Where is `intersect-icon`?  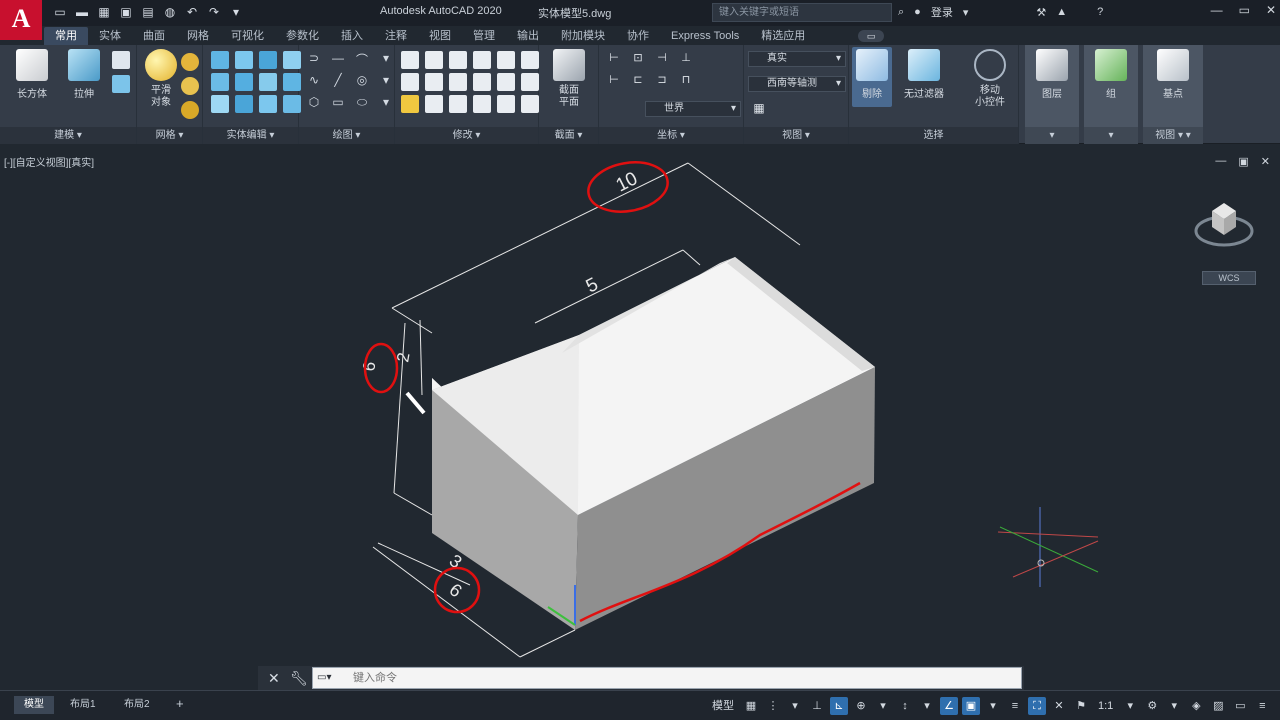 intersect-icon is located at coordinates (268, 60).